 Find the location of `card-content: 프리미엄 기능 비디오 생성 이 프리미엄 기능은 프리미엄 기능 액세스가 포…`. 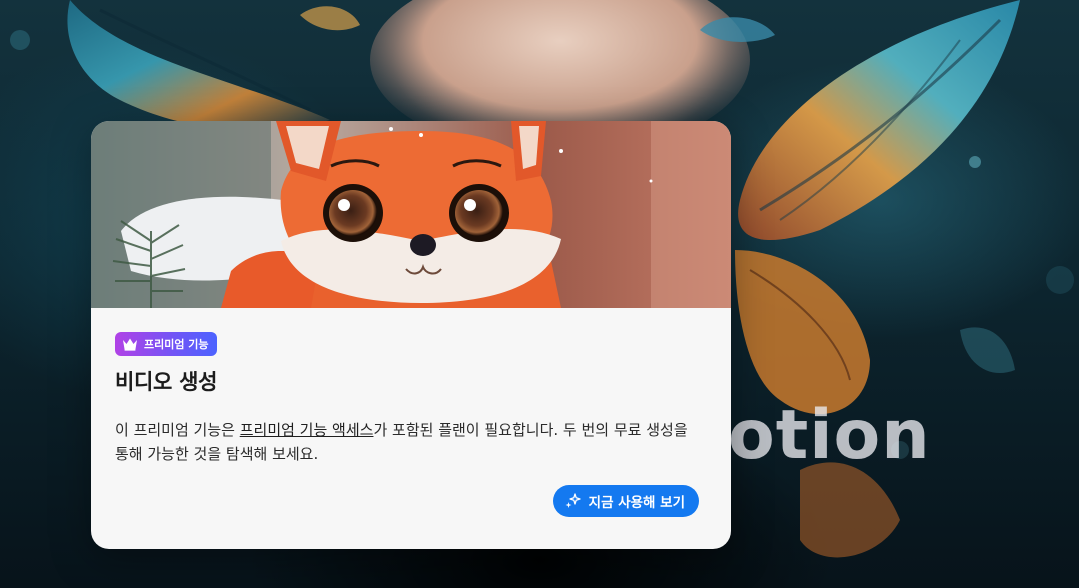

card-content: 프리미엄 기능 비디오 생성 이 프리미엄 기능은 프리미엄 기능 액세스가 포… is located at coordinates (407, 399).